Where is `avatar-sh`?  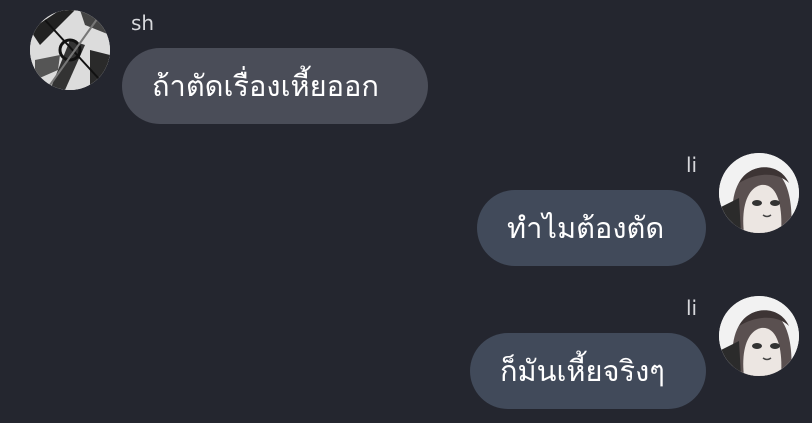 avatar-sh is located at coordinates (70, 50).